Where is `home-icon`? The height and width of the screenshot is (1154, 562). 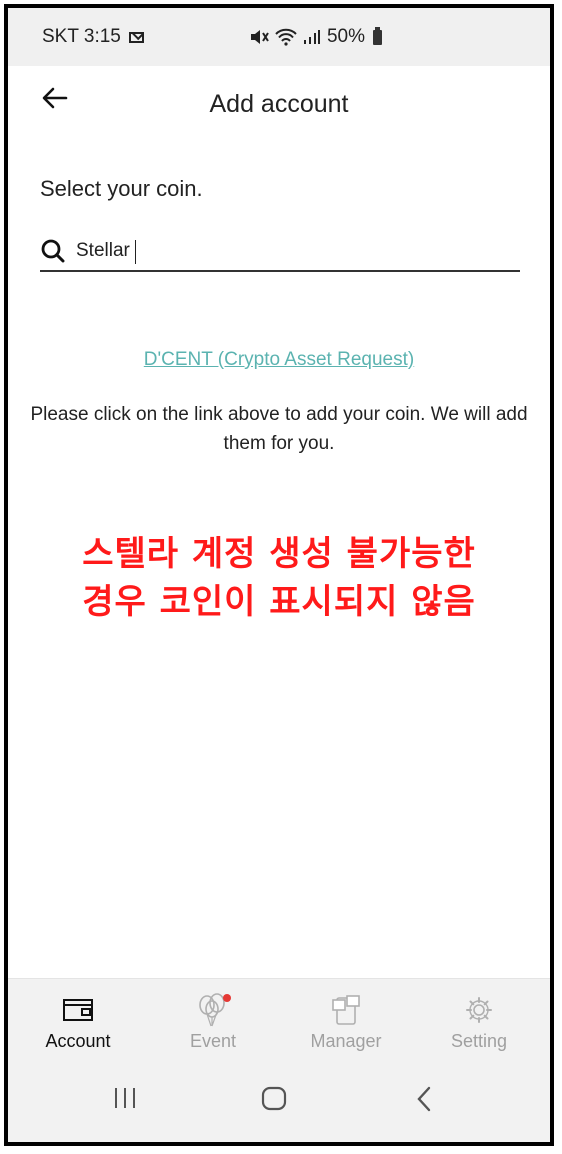 home-icon is located at coordinates (274, 1098).